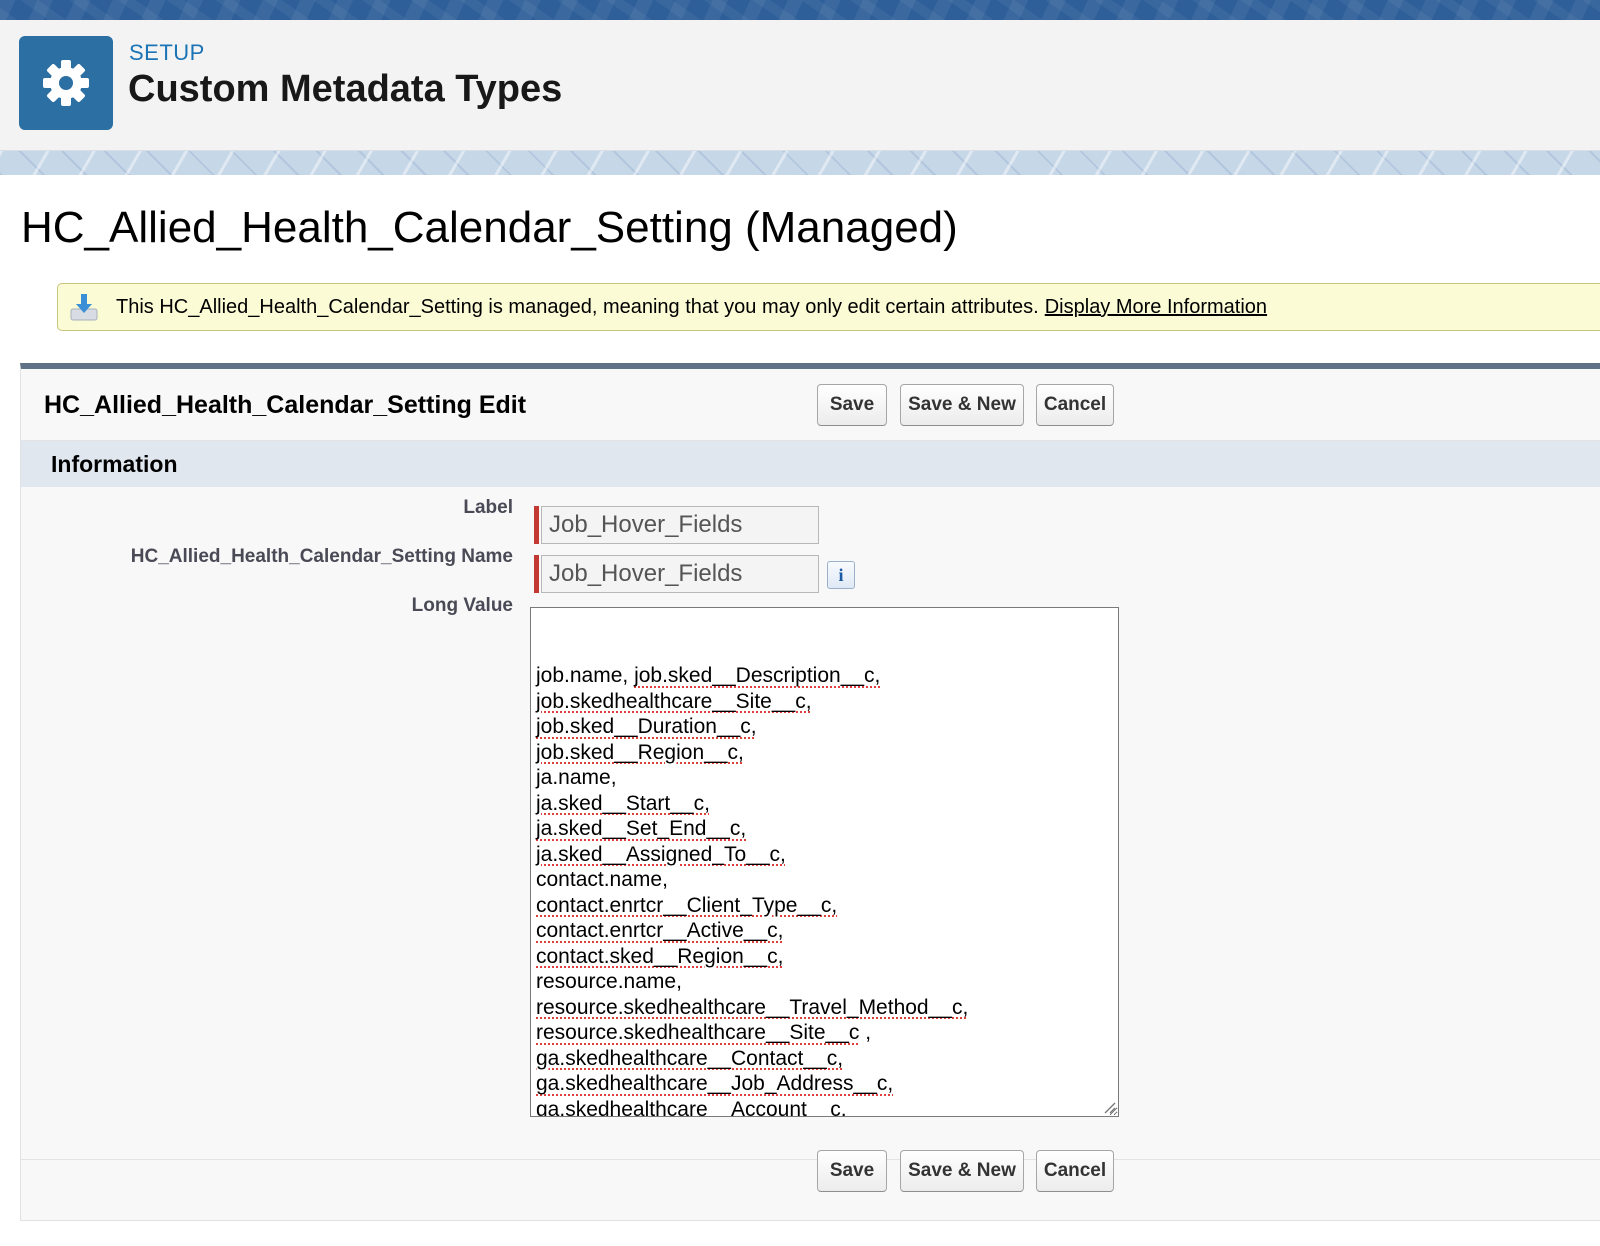 This screenshot has width=1600, height=1246. Describe the element at coordinates (602, 879) in the screenshot. I see `long-value-line: contact.name,` at that location.